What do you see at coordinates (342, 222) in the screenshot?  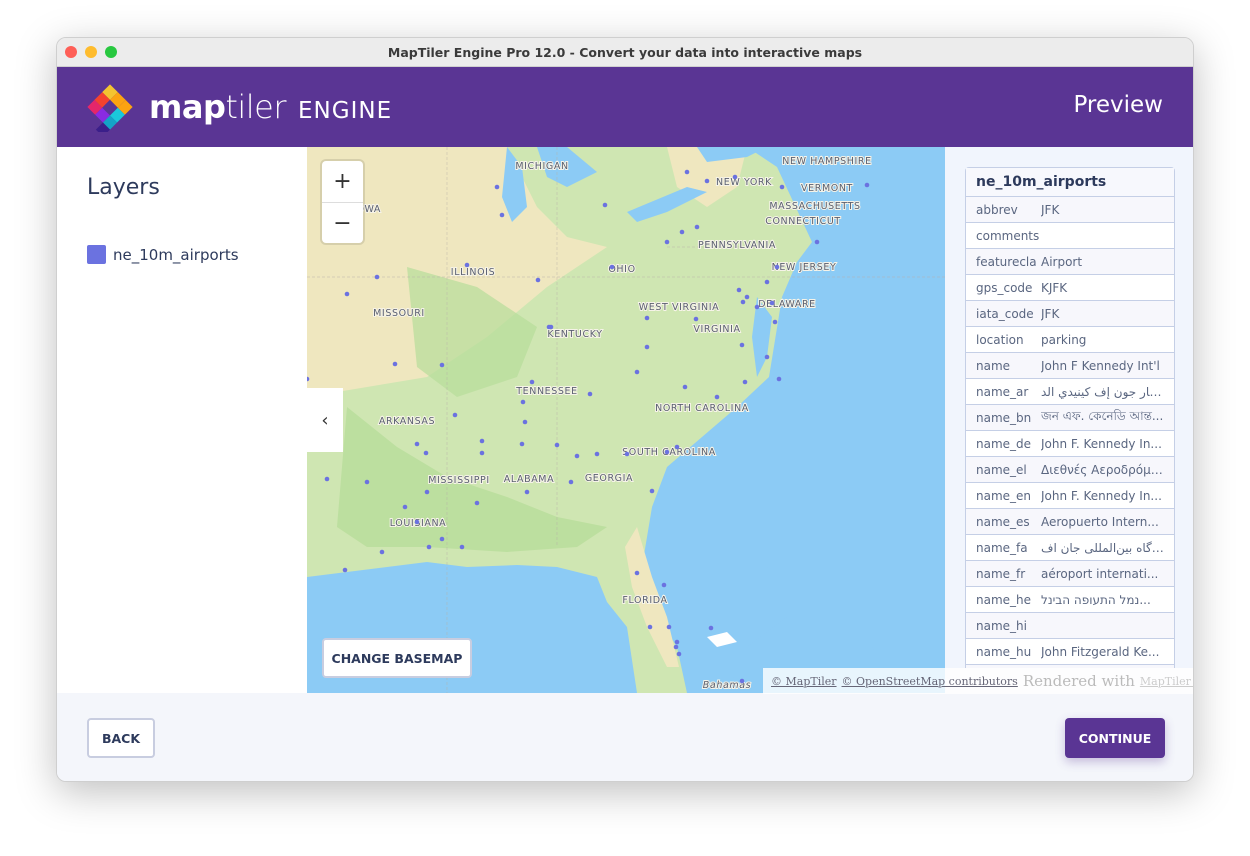 I see `zoom-out-button: −` at bounding box center [342, 222].